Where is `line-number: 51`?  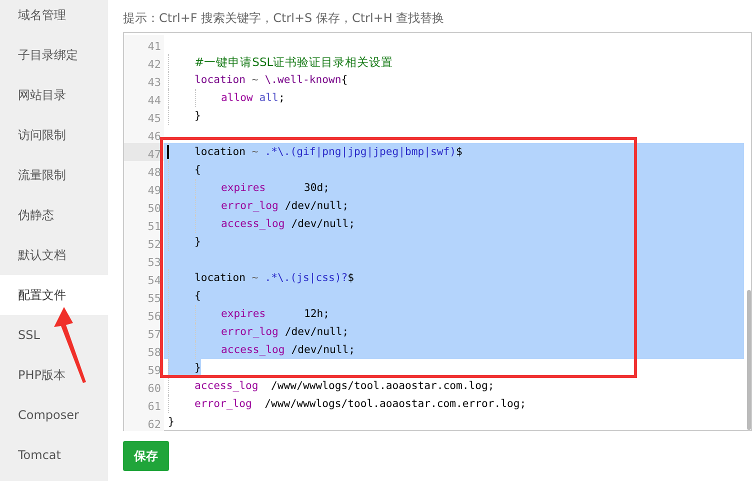
line-number: 51 is located at coordinates (154, 226).